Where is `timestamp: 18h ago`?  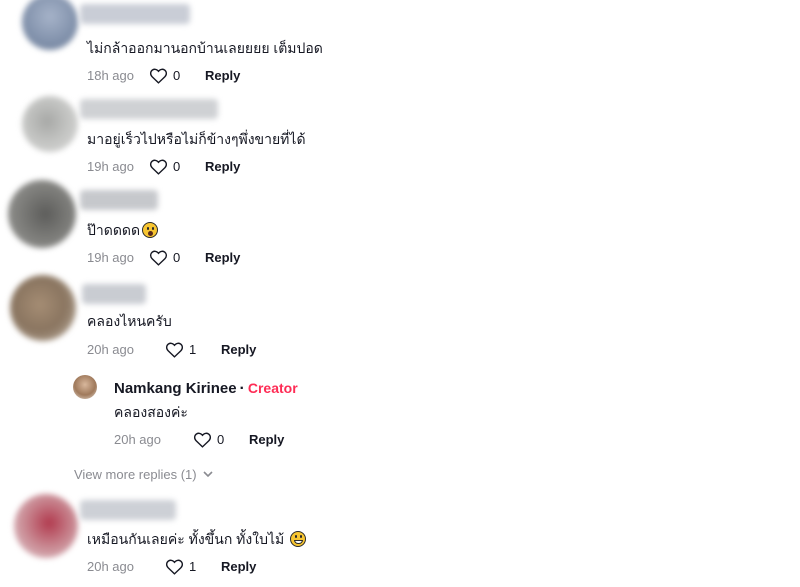
timestamp: 18h ago is located at coordinates (110, 75).